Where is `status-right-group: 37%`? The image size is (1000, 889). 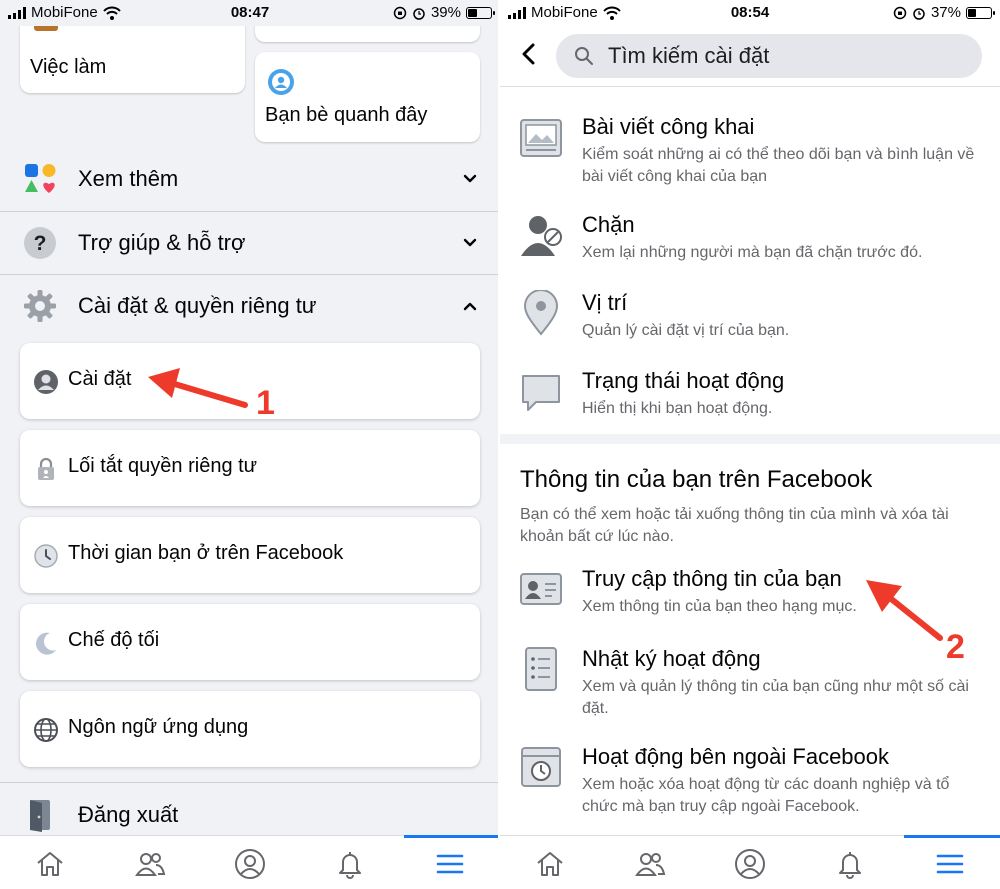 status-right-group: 37% is located at coordinates (944, 12).